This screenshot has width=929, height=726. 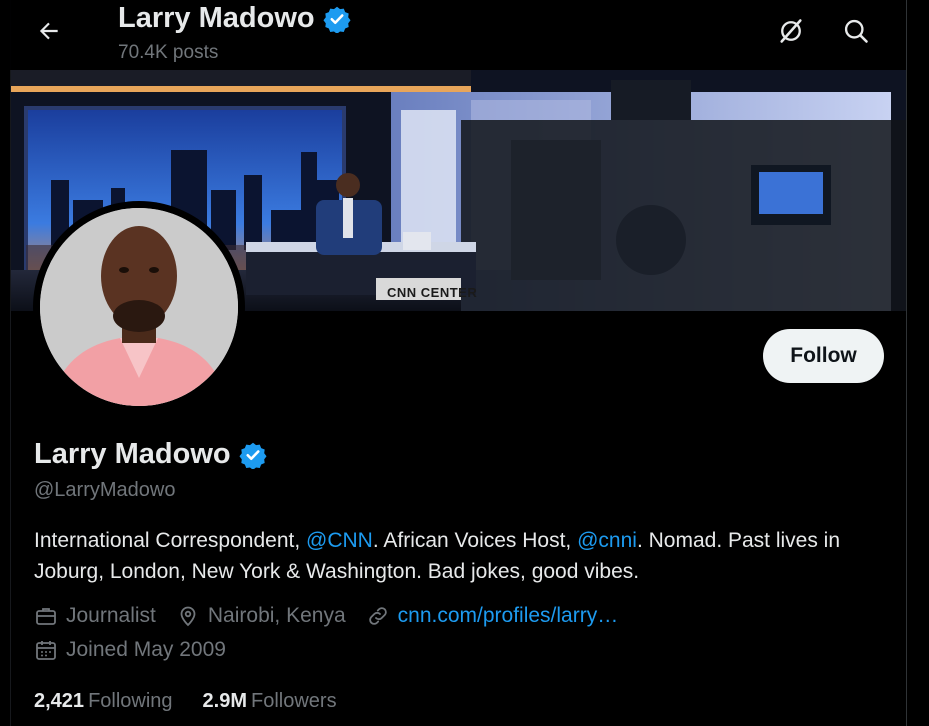 I want to click on following-link: 2,421 Following, so click(x=103, y=701).